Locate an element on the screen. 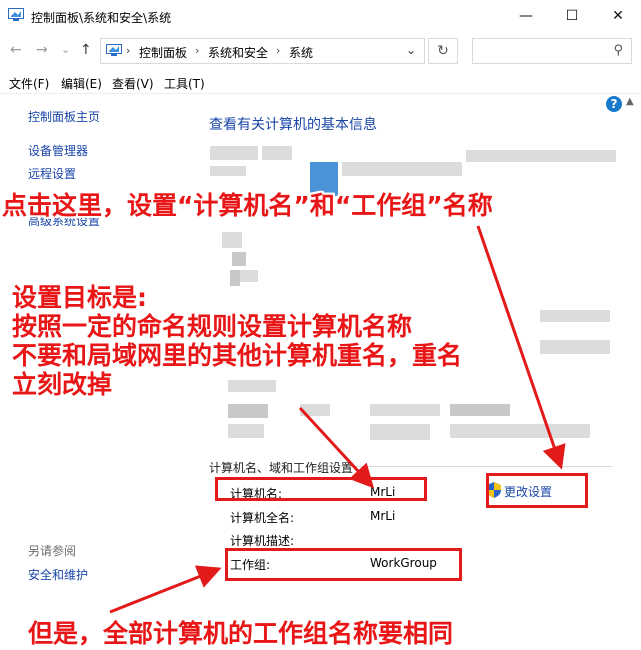 The image size is (641, 650). help-icon: ? is located at coordinates (614, 104).